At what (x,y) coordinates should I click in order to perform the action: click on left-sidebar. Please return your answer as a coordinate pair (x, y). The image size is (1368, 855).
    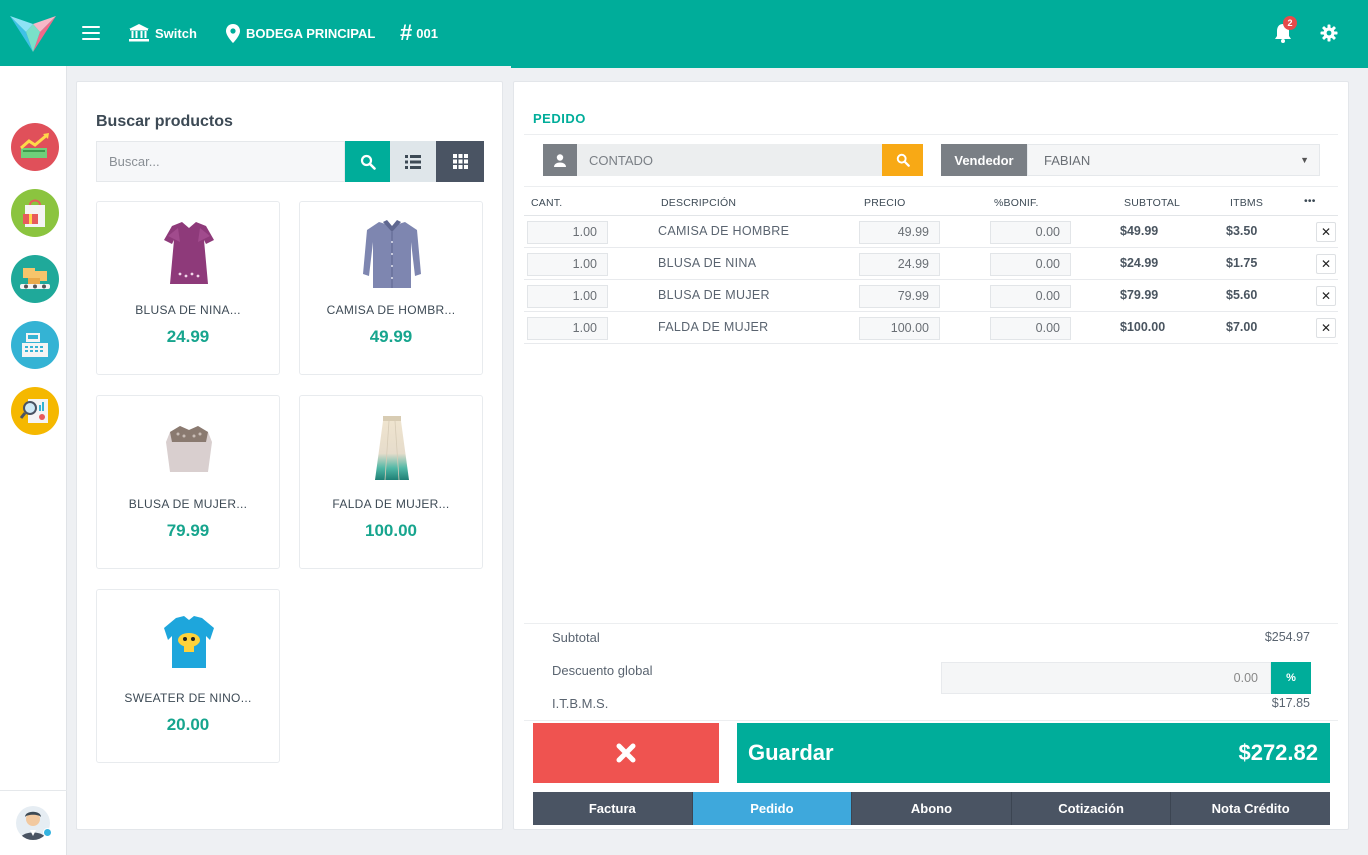
    Looking at the image, I should click on (33, 460).